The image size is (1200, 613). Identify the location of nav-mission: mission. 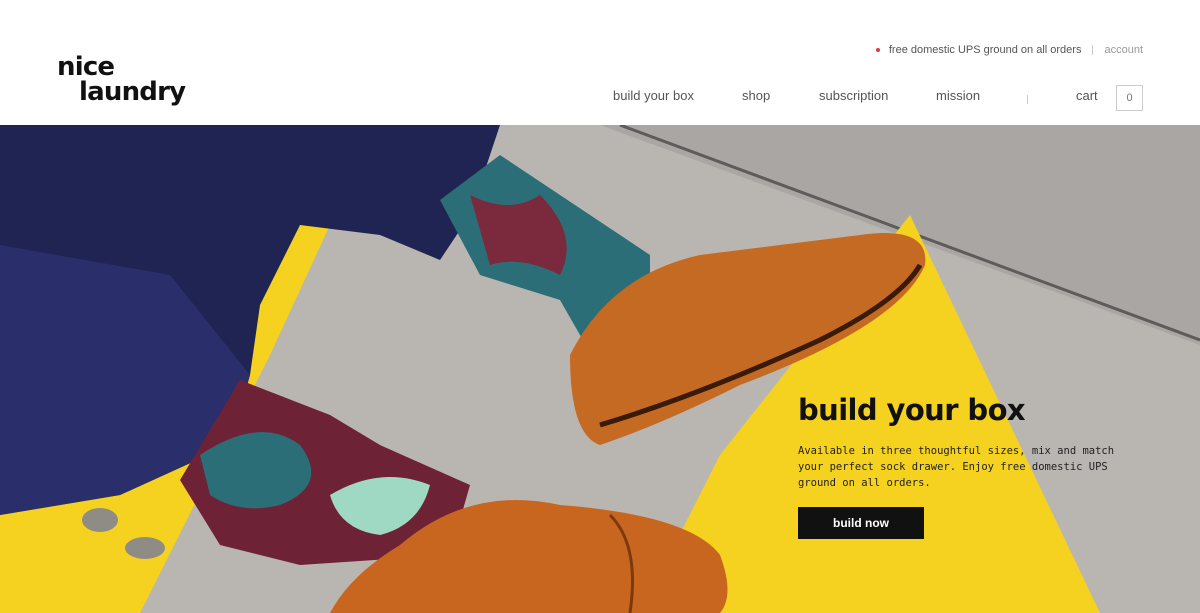
(958, 95).